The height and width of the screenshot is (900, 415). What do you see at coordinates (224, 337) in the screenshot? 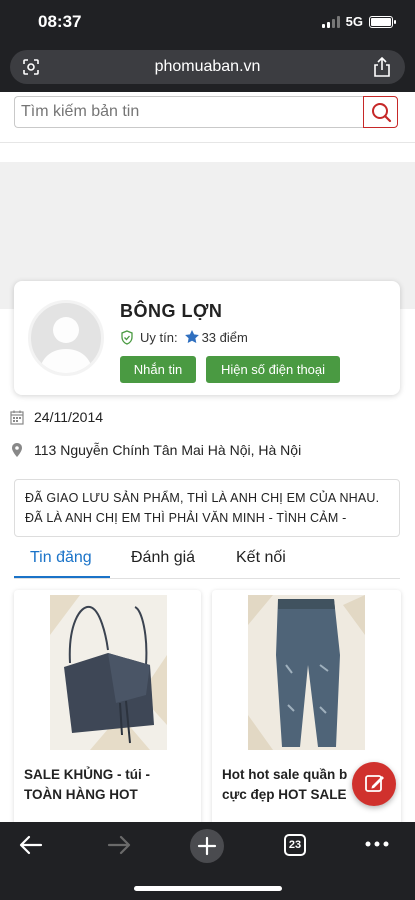
I see `trust-points: 33 điểm` at bounding box center [224, 337].